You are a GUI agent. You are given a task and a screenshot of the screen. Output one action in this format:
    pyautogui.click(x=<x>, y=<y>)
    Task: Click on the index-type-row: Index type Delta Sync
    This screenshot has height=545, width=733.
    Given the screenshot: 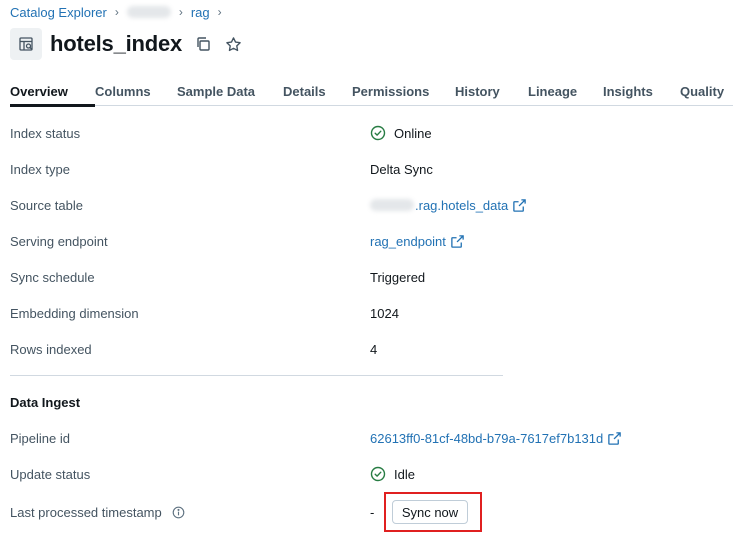 What is the action you would take?
    pyautogui.click(x=360, y=169)
    